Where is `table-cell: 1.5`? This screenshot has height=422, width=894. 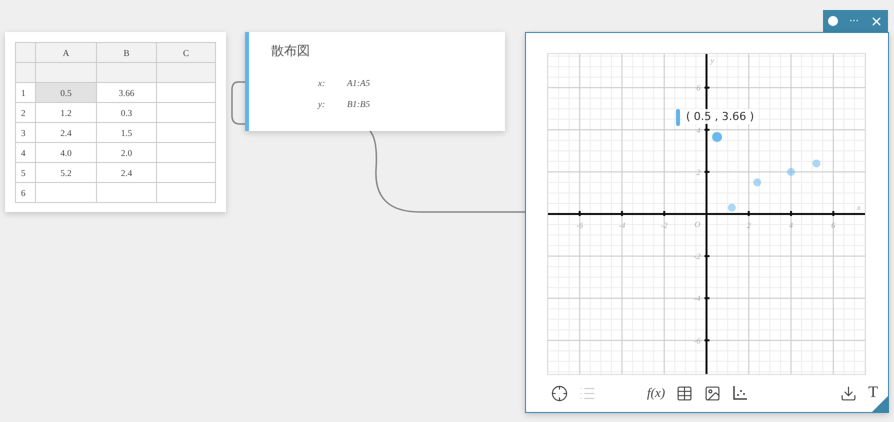 table-cell: 1.5 is located at coordinates (127, 133).